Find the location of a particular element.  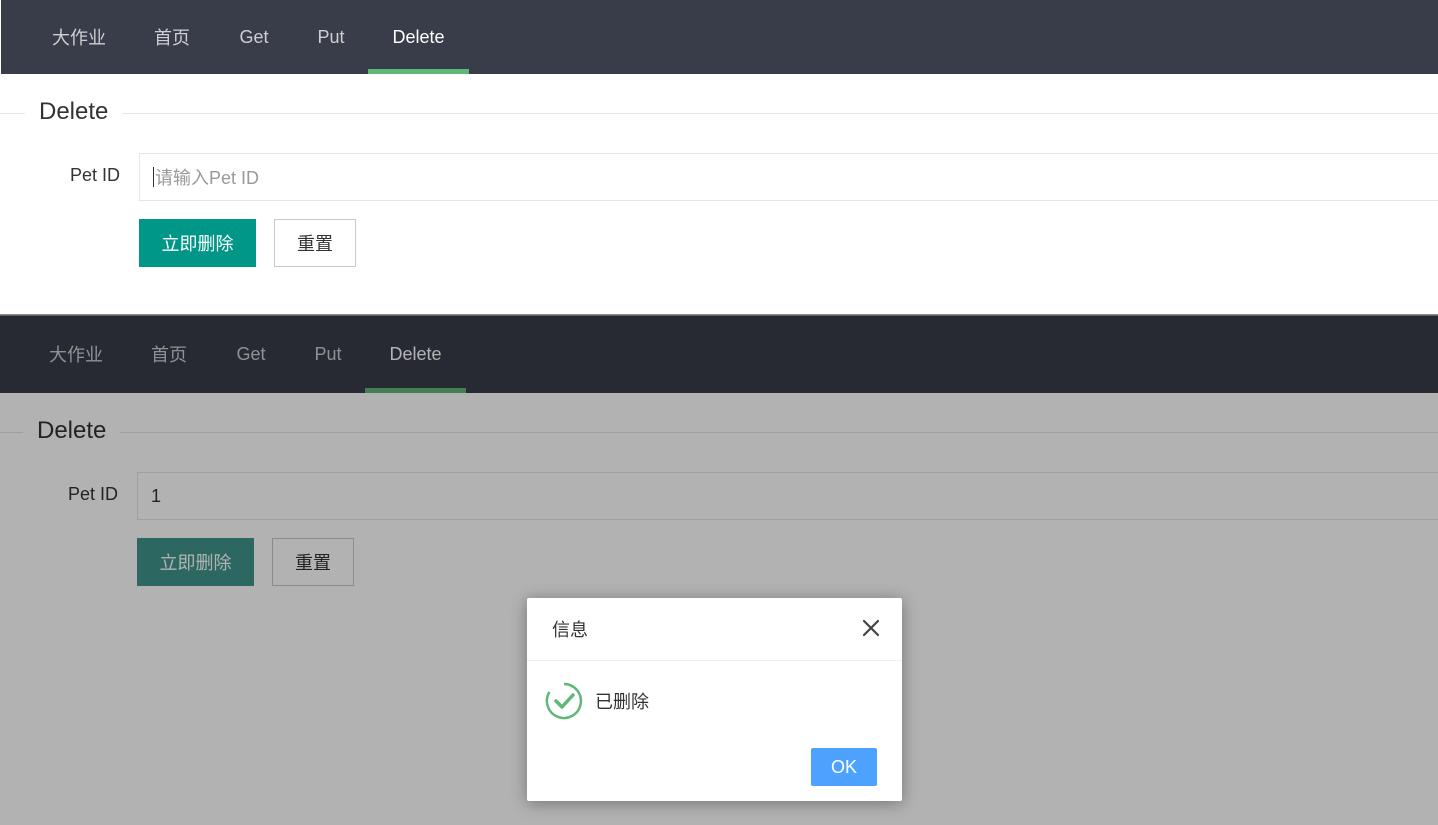

text-caret is located at coordinates (153, 177).